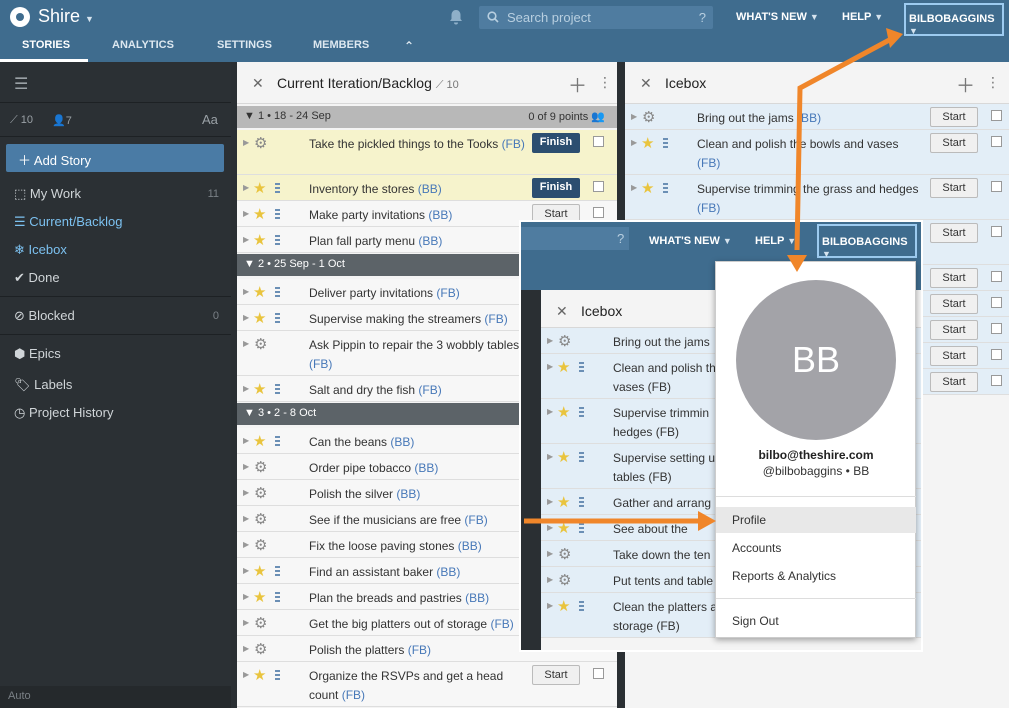 This screenshot has width=1009, height=708. I want to click on menu-item-sign-out: Sign Out, so click(816, 621).